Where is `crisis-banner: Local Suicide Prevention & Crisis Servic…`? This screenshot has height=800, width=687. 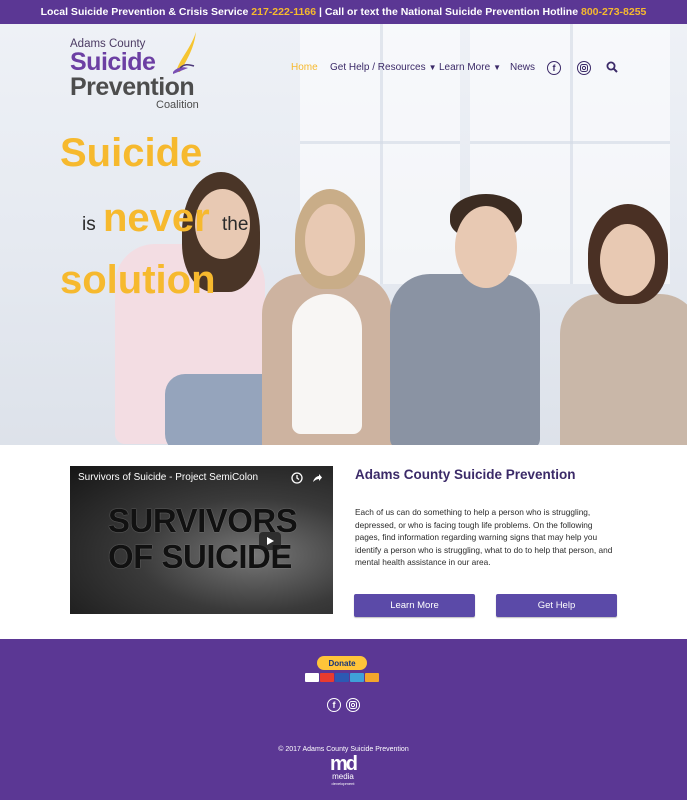 crisis-banner: Local Suicide Prevention & Crisis Servic… is located at coordinates (343, 12).